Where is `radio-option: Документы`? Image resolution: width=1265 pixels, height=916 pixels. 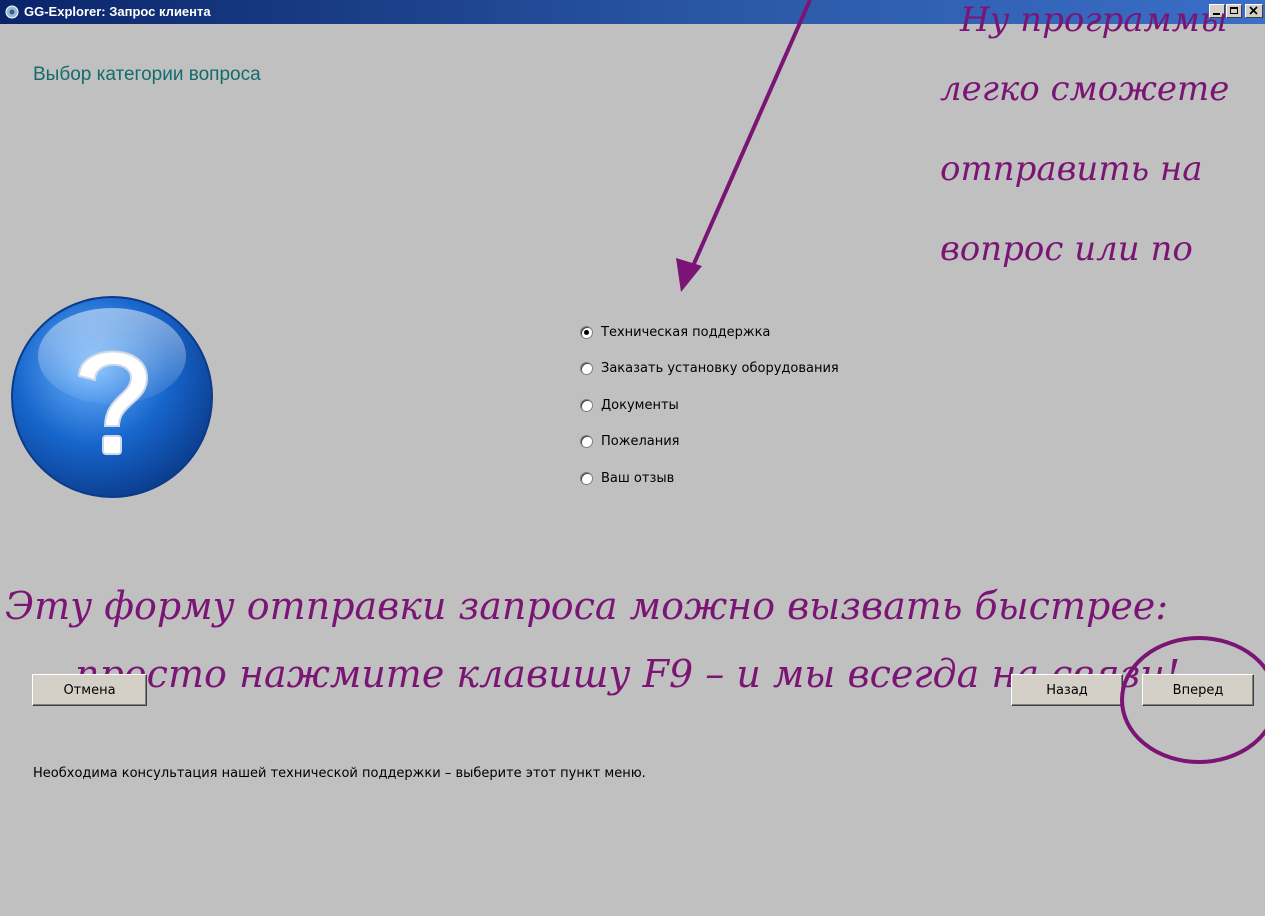 radio-option: Документы is located at coordinates (709, 405).